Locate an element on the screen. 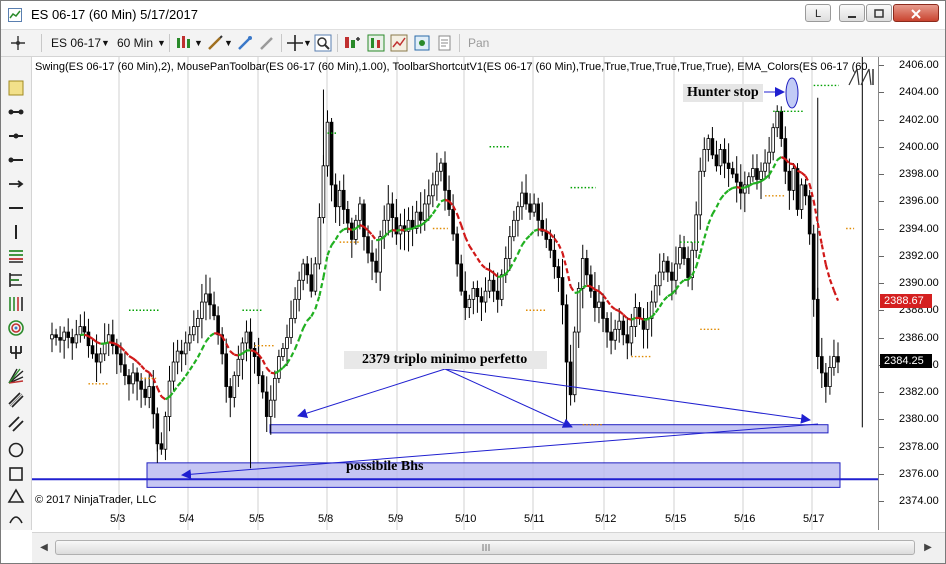 The width and height of the screenshot is (946, 564). andrews-pitchfork-icon is located at coordinates (16, 352).